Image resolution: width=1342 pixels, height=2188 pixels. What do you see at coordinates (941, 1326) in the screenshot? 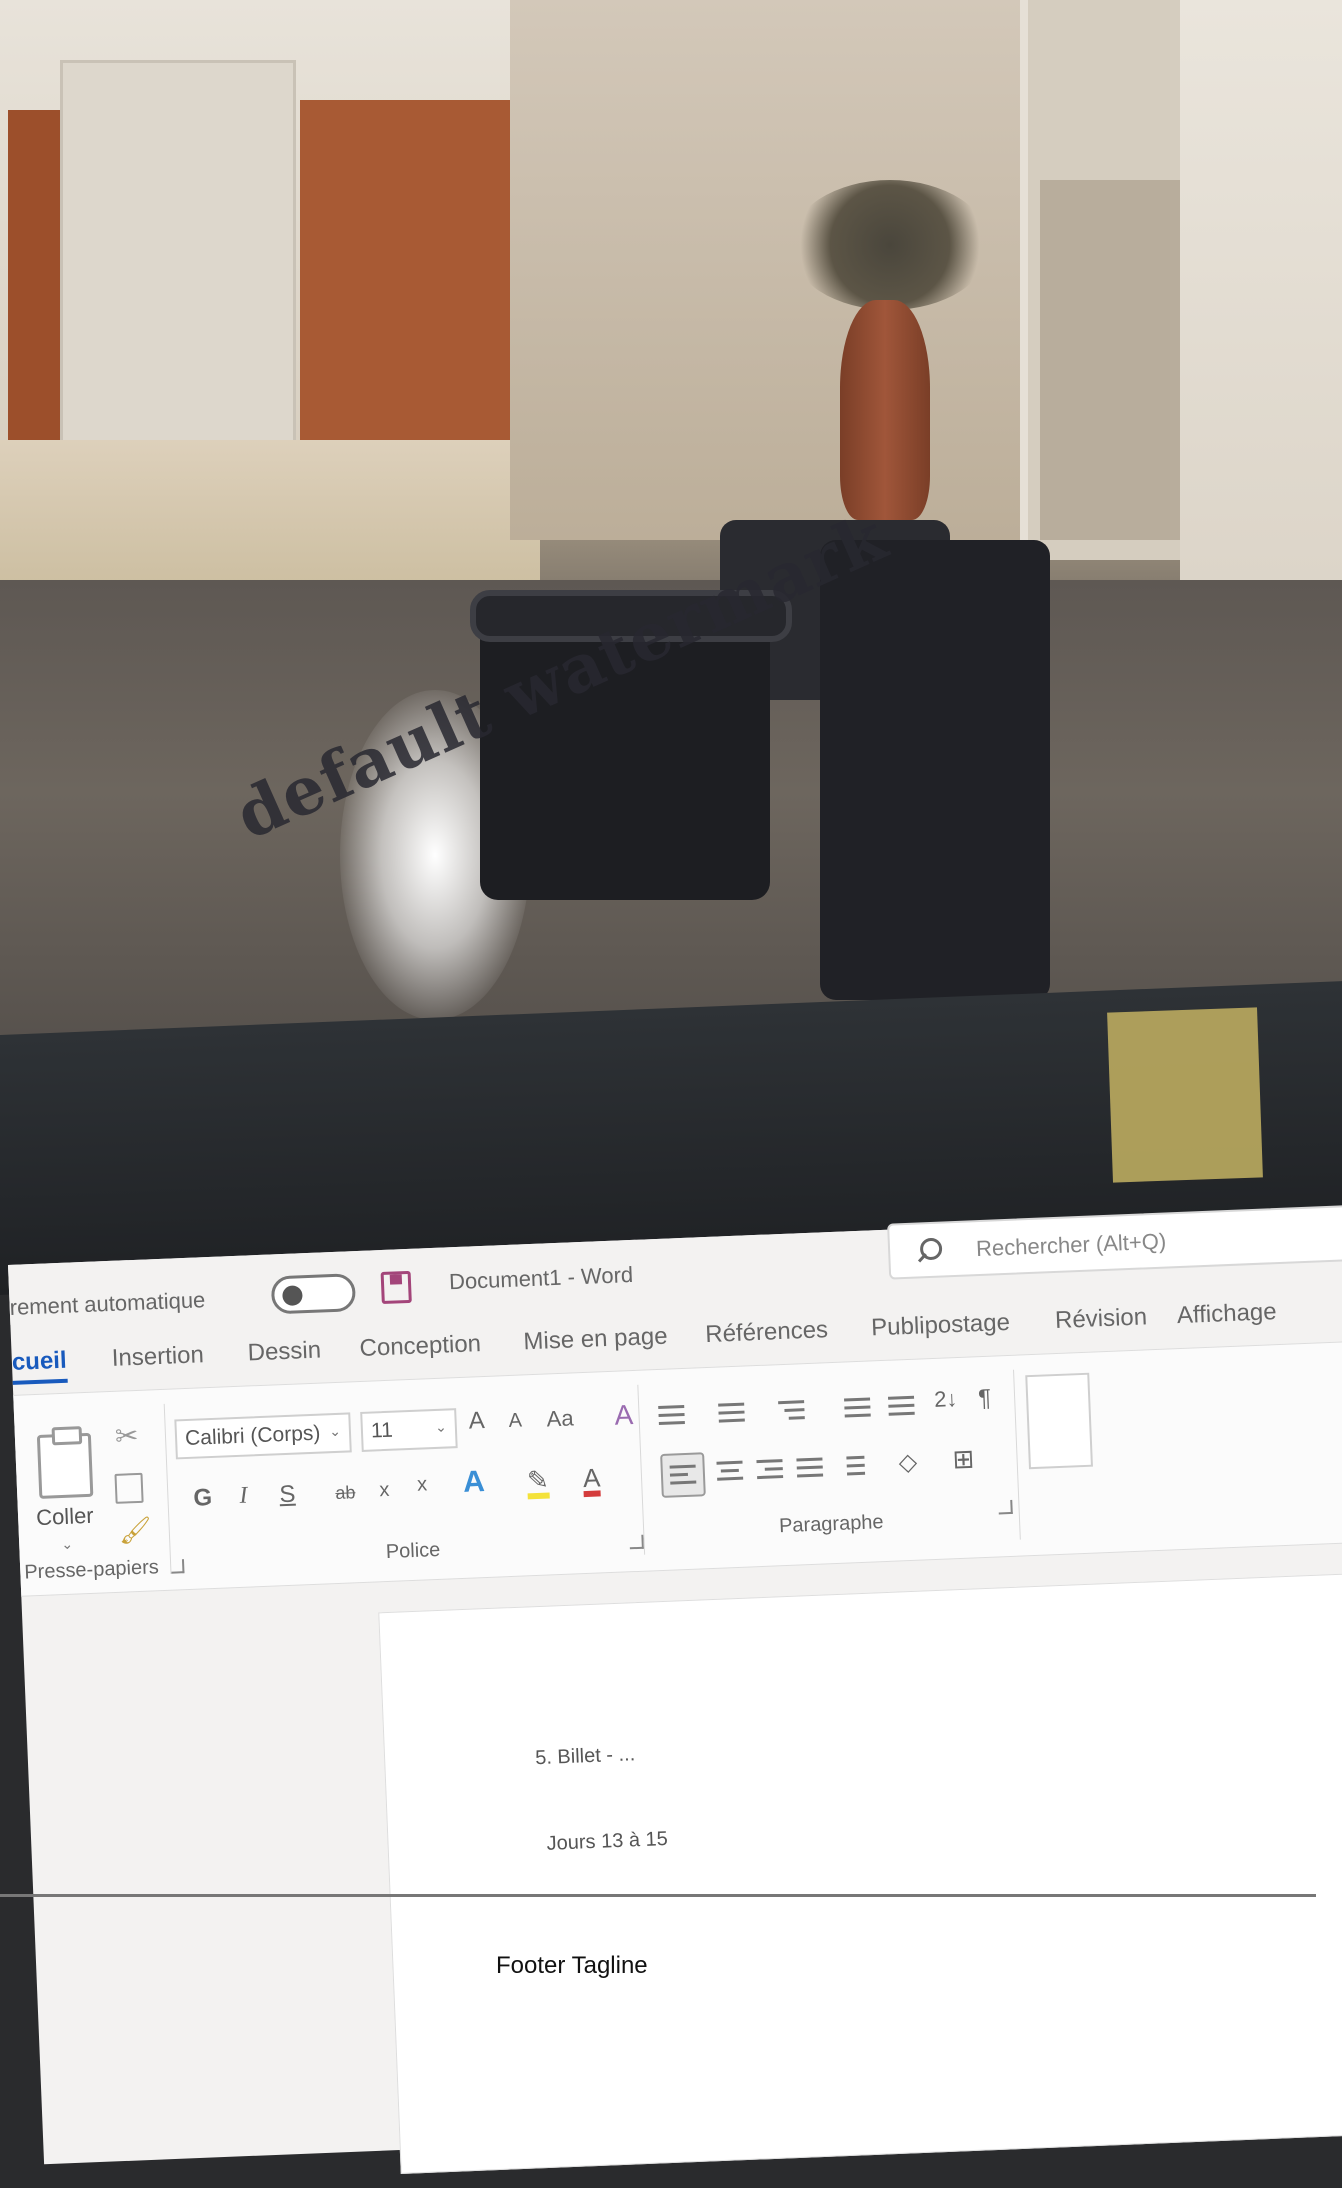
I see `tab-publipostage: Publipostage` at bounding box center [941, 1326].